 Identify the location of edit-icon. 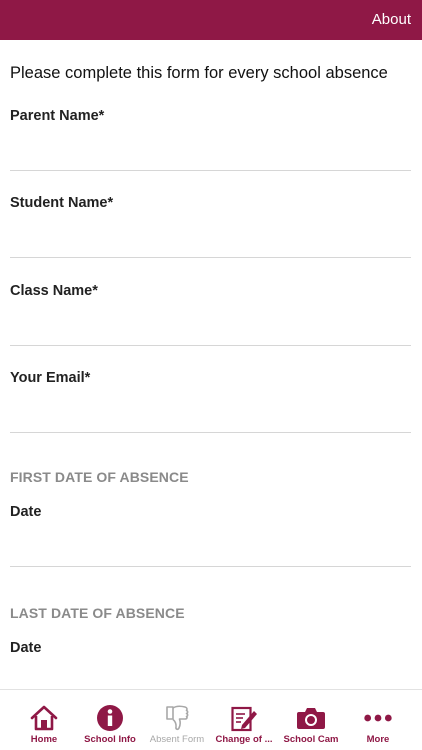
(244, 718).